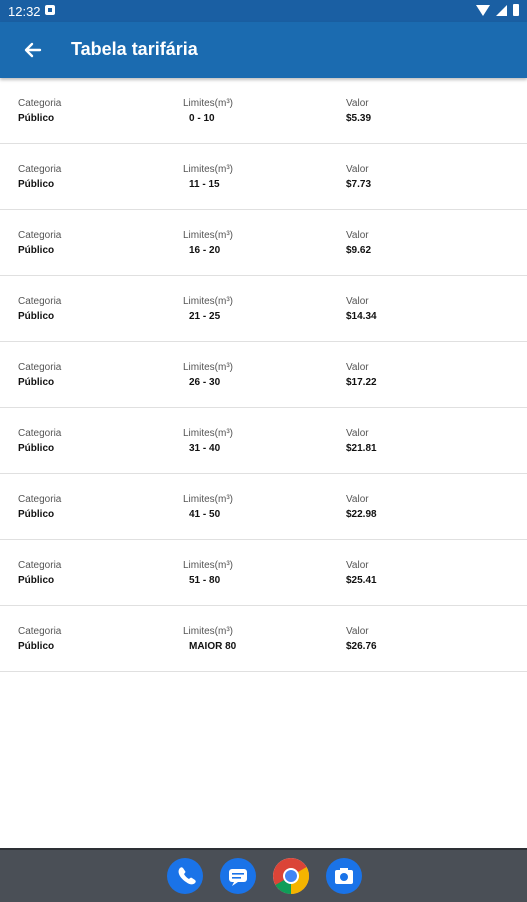  I want to click on notification-icon, so click(50, 10).